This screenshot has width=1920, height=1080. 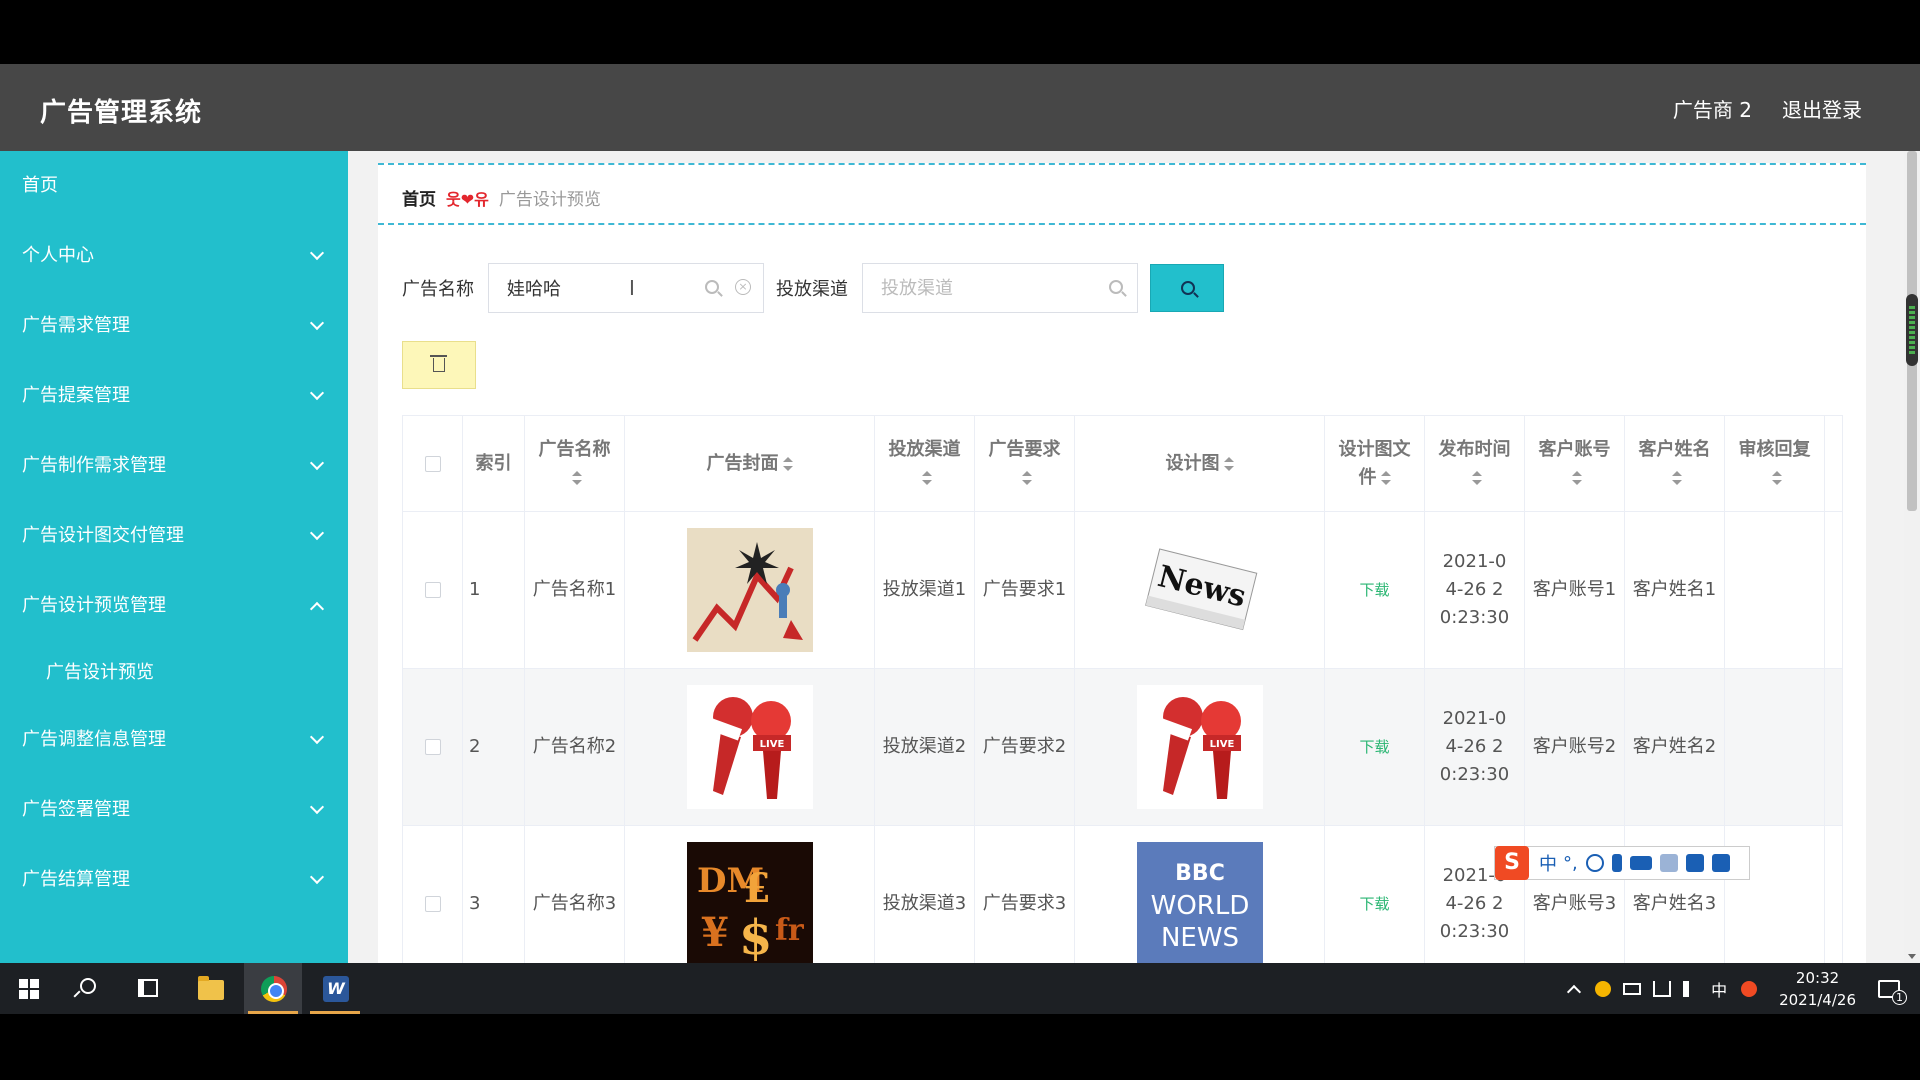 I want to click on side-widget-icon, so click(x=1912, y=330).